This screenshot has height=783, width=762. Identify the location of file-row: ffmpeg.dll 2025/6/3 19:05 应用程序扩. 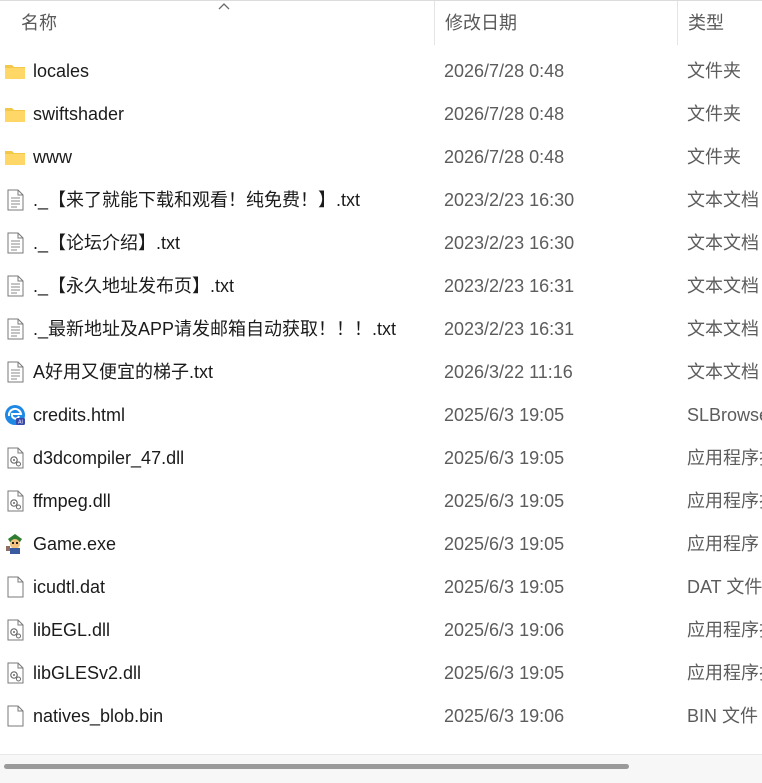
(381, 501).